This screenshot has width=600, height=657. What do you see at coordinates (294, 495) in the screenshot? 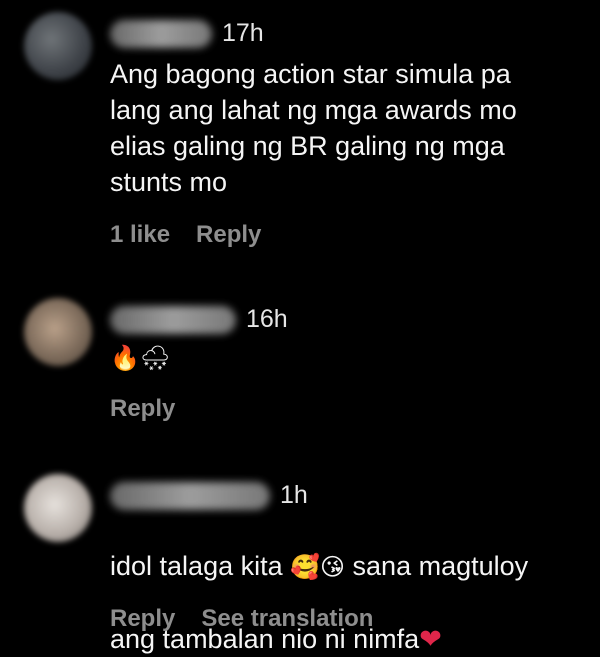
I see `comment-time: 1h` at bounding box center [294, 495].